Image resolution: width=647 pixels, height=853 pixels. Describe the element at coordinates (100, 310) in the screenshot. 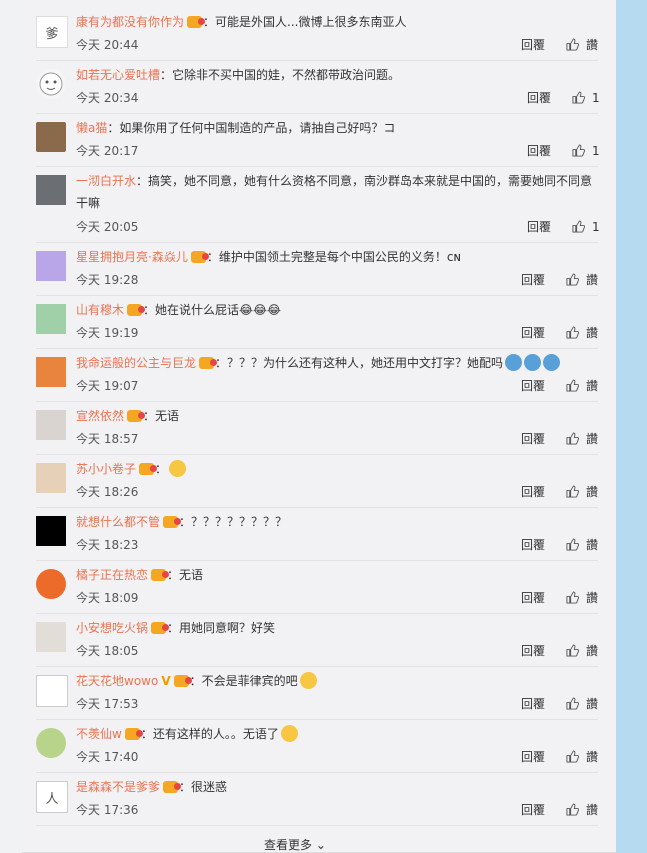

I see `username-link: 山有穆木` at that location.